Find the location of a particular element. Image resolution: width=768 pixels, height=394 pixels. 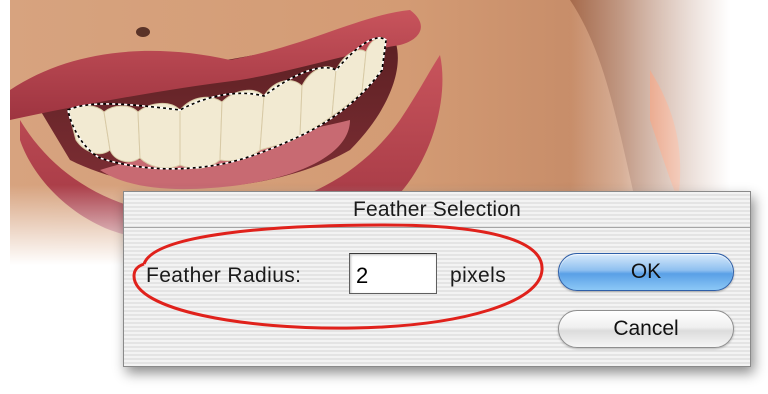

cancel-button: Cancel is located at coordinates (646, 329).